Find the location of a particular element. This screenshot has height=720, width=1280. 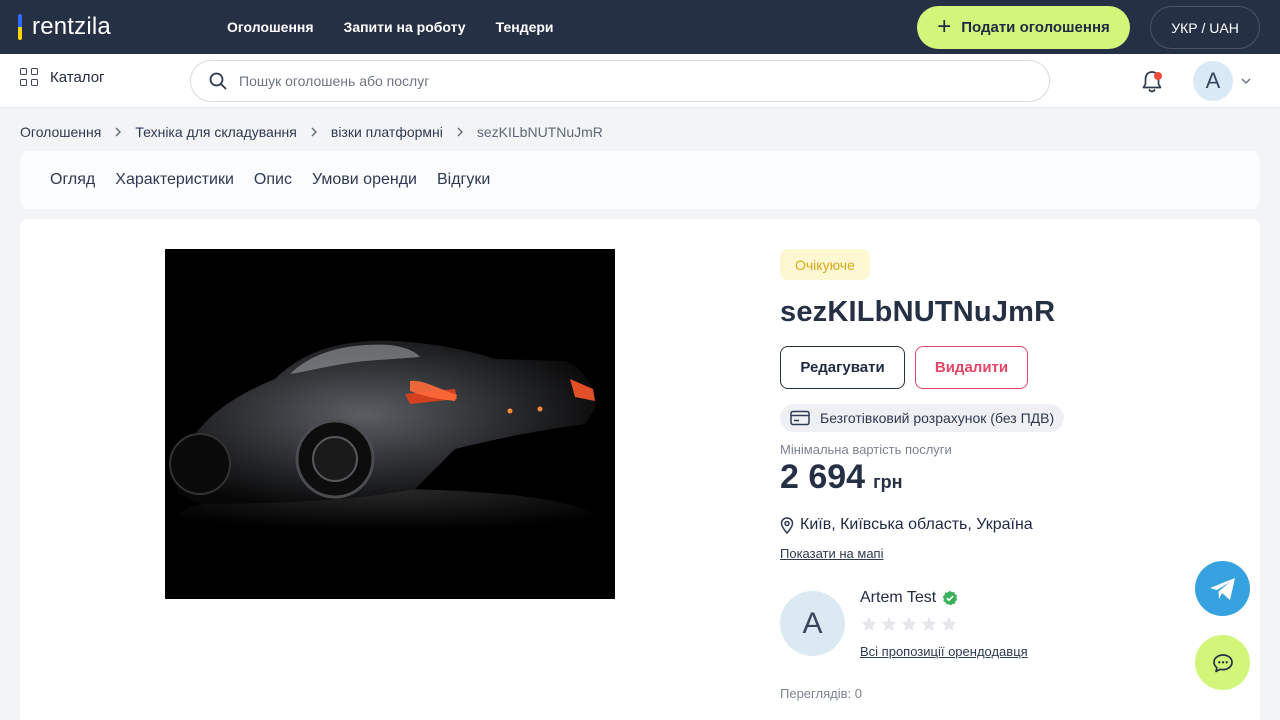

listing-title: sezKILbNUTNuJmR is located at coordinates (918, 312).